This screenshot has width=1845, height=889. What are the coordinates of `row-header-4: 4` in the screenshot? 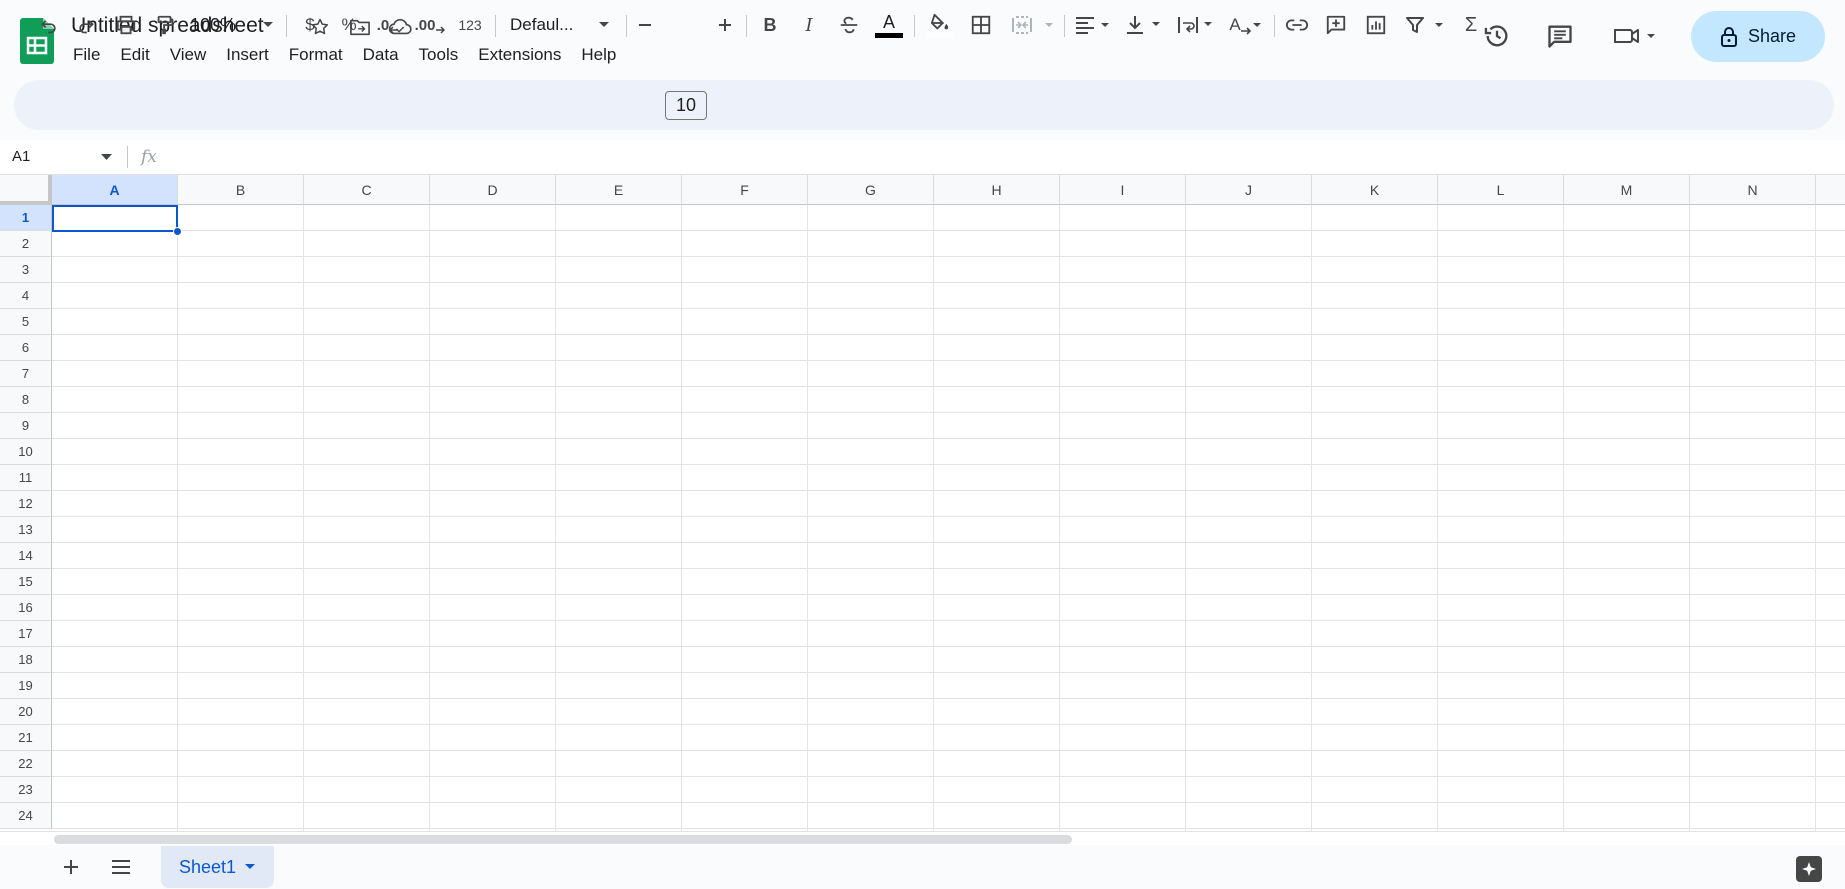 It's located at (26, 296).